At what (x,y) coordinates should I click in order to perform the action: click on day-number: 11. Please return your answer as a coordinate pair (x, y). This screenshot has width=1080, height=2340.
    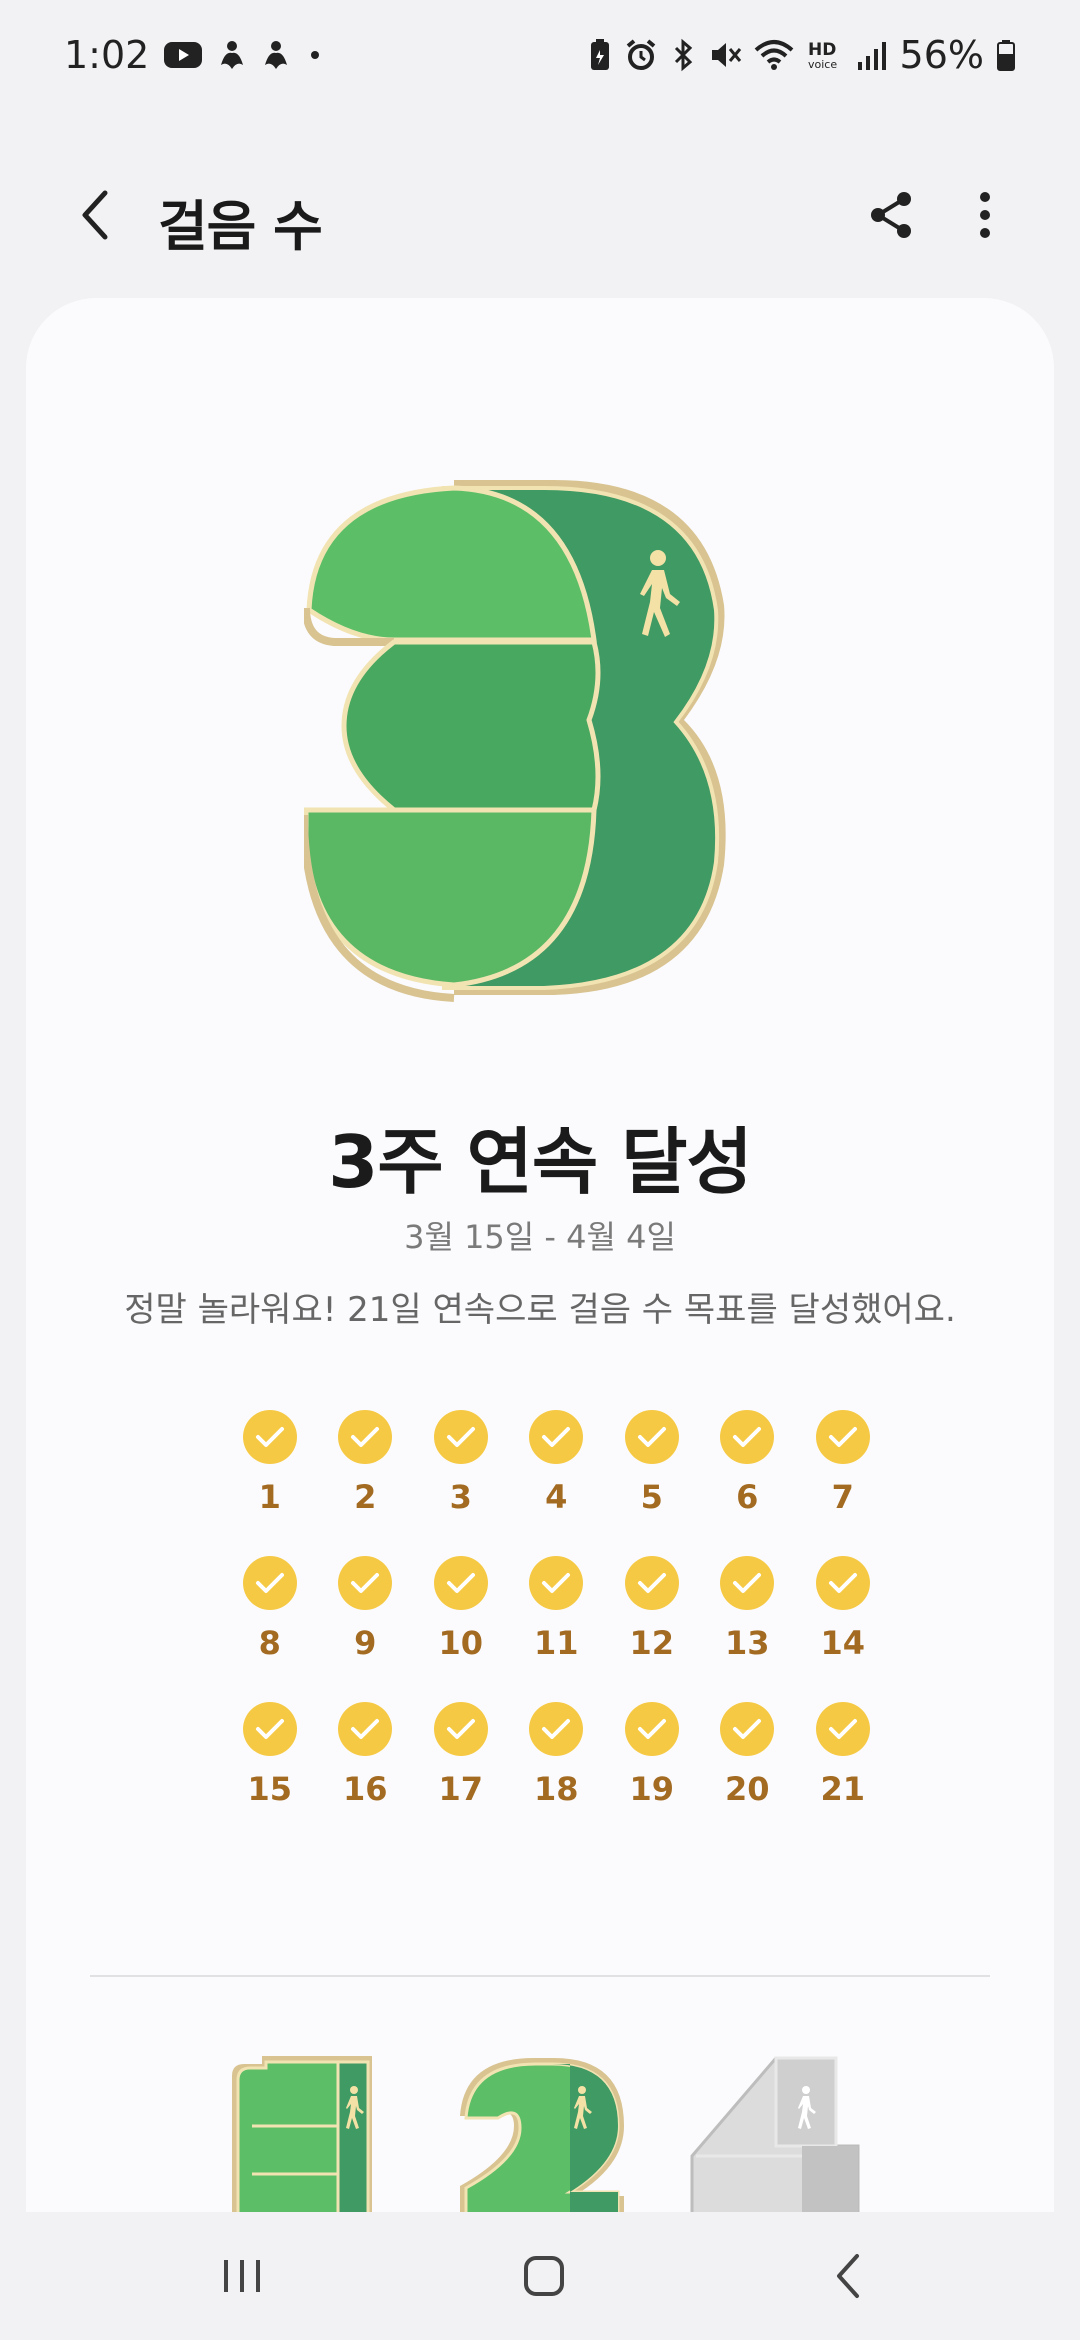
    Looking at the image, I should click on (556, 1643).